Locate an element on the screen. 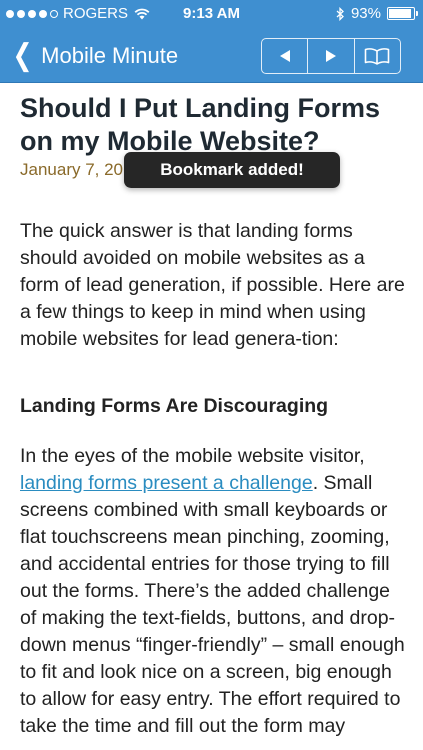 The height and width of the screenshot is (750, 423). status-bar: ROGERS 9:13 AM 93% is located at coordinates (211, 15).